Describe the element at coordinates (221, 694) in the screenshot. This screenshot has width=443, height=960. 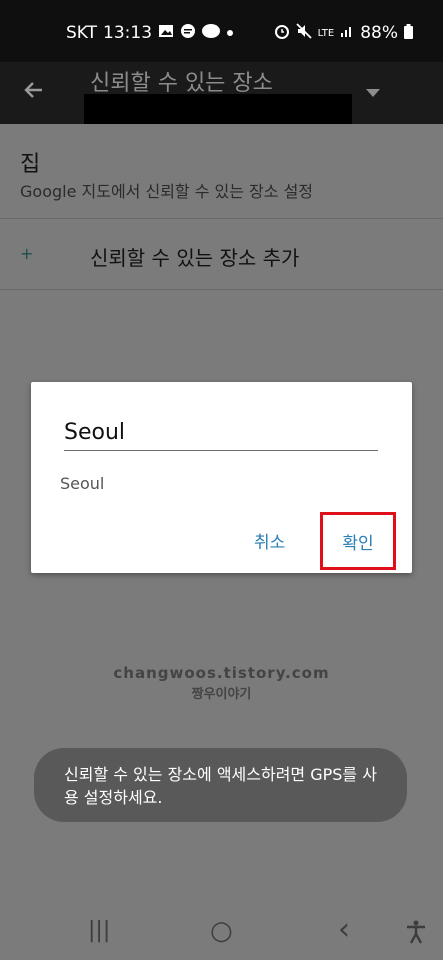
I see `watermark-name: 짱우이야기` at that location.